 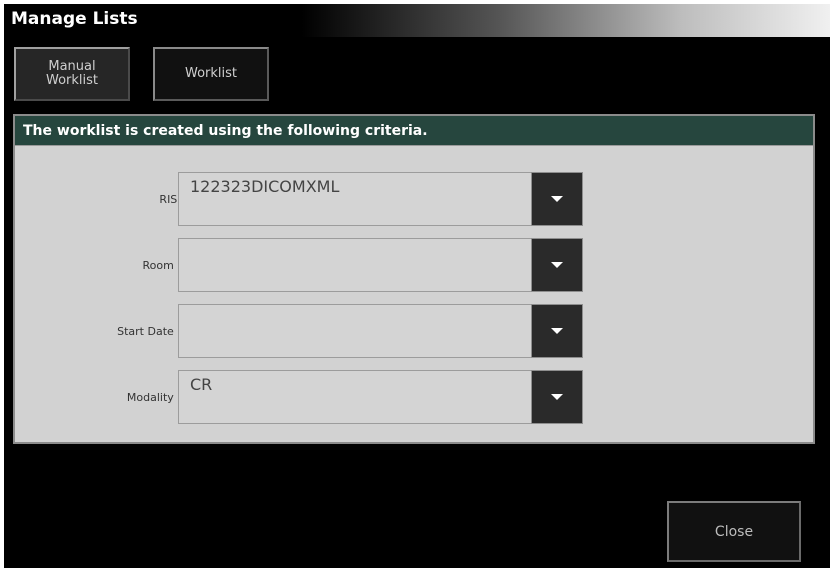 I want to click on manual-worklist-label-line1: Manual, so click(x=72, y=66).